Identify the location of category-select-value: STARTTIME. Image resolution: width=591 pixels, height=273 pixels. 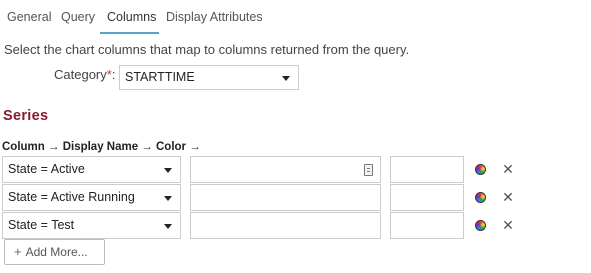
(160, 77).